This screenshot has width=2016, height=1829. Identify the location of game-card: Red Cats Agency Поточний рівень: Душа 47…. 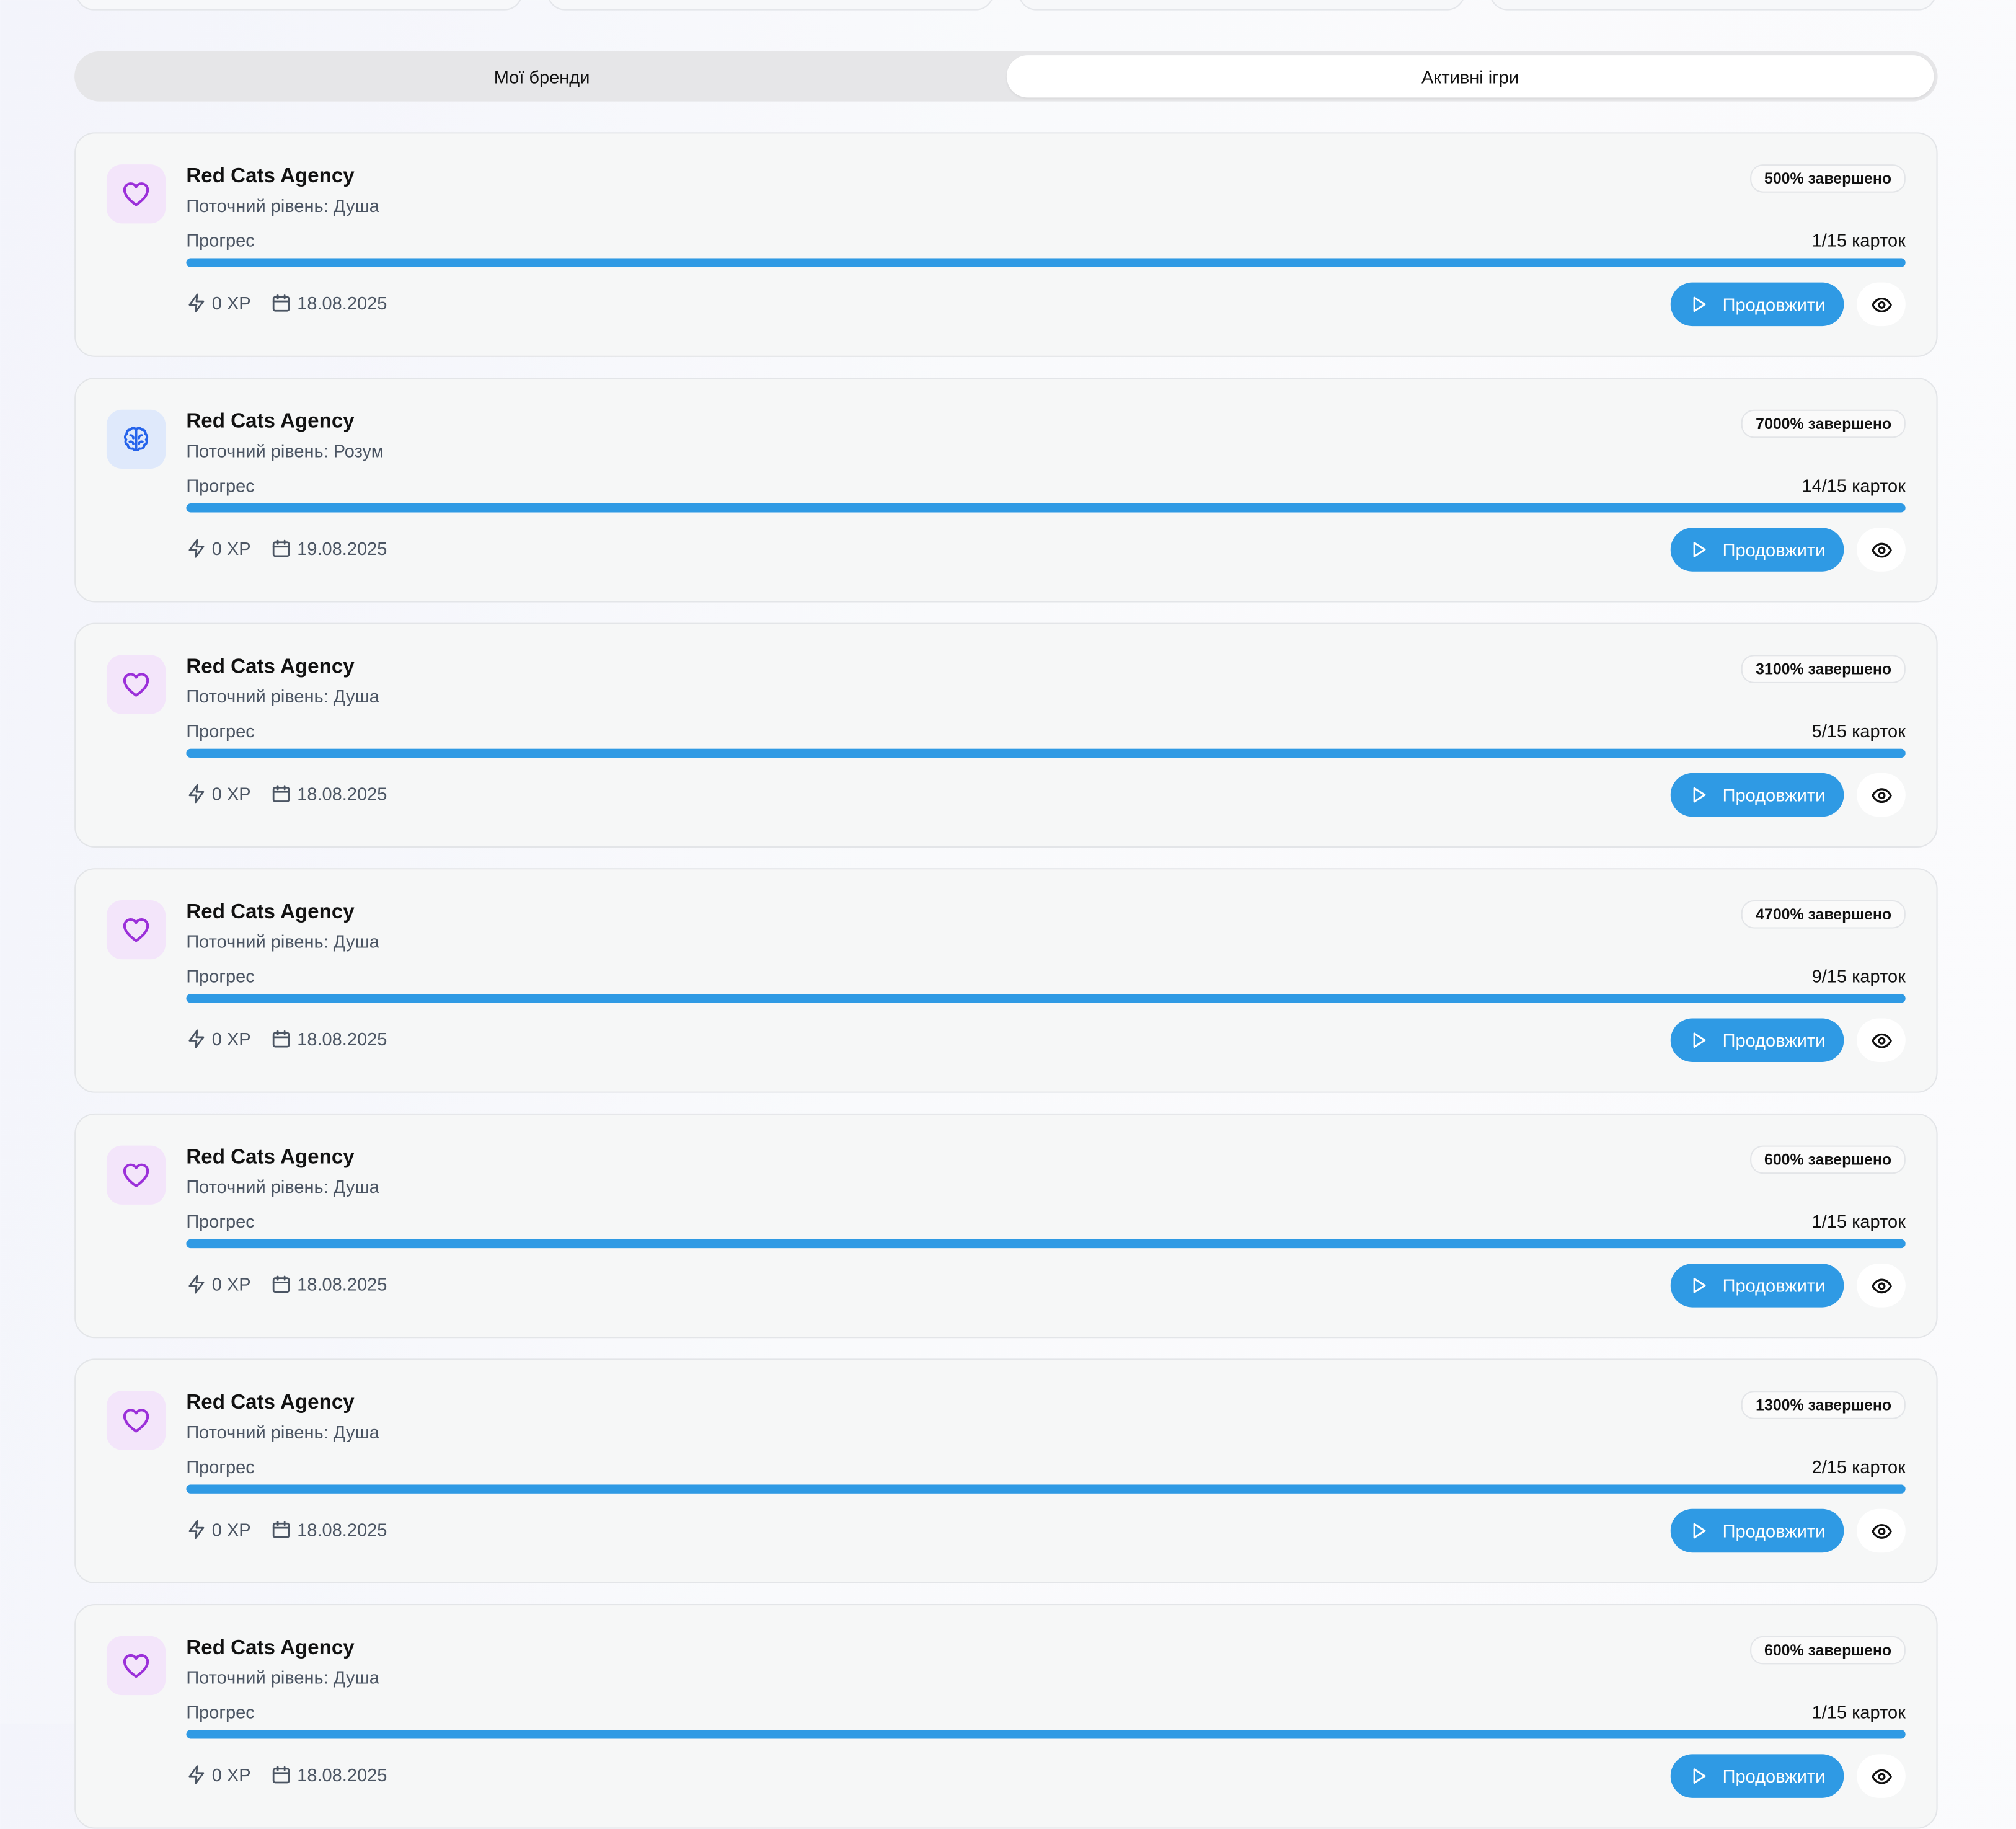
(1006, 980).